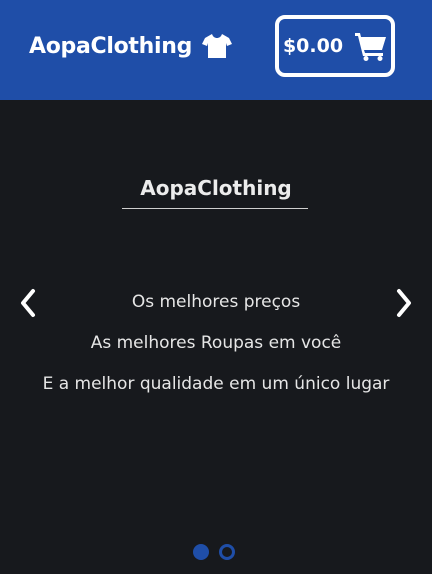 This screenshot has width=432, height=574. I want to click on brand-name: AopaClothing, so click(111, 46).